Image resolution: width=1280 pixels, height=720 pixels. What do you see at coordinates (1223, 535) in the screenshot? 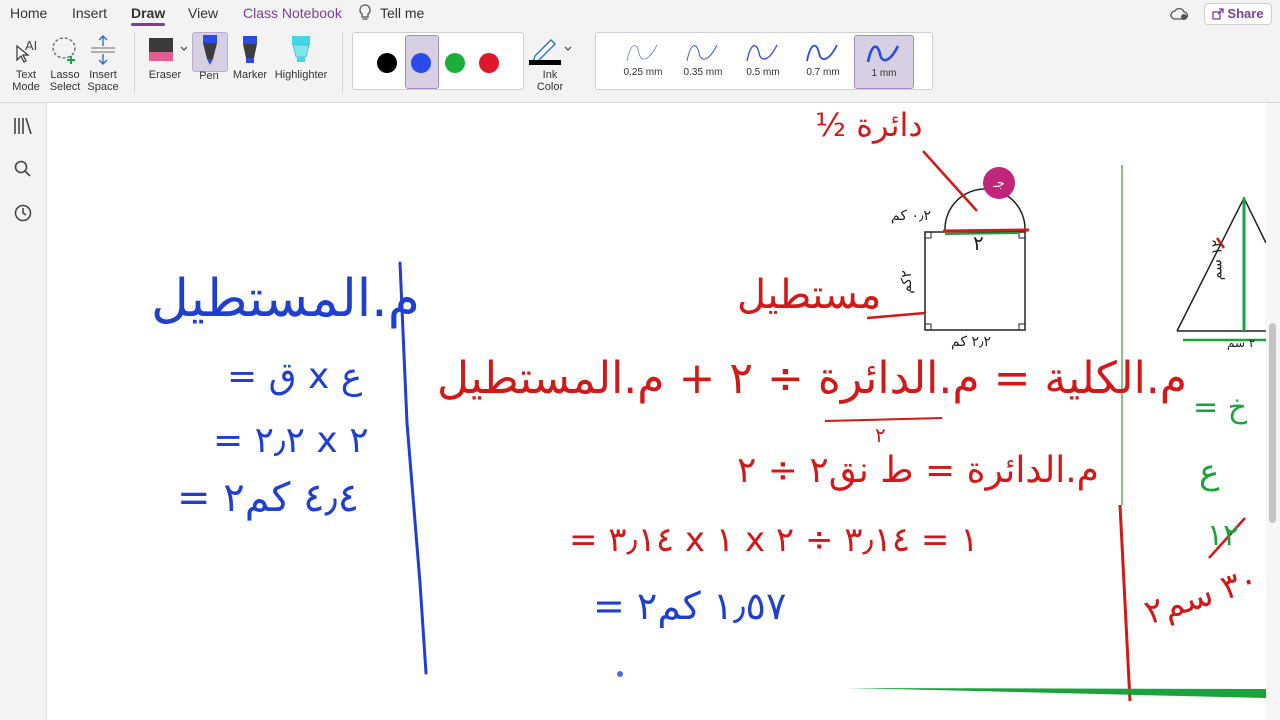
I see `right-twelve: ١٢` at bounding box center [1223, 535].